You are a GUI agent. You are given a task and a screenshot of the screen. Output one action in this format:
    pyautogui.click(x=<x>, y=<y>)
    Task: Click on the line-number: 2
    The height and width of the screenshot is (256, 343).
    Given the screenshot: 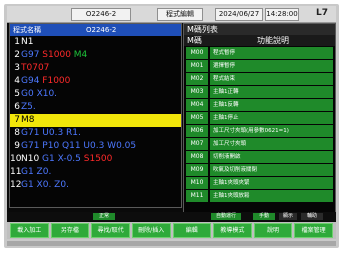 What is the action you would take?
    pyautogui.click(x=17, y=55)
    